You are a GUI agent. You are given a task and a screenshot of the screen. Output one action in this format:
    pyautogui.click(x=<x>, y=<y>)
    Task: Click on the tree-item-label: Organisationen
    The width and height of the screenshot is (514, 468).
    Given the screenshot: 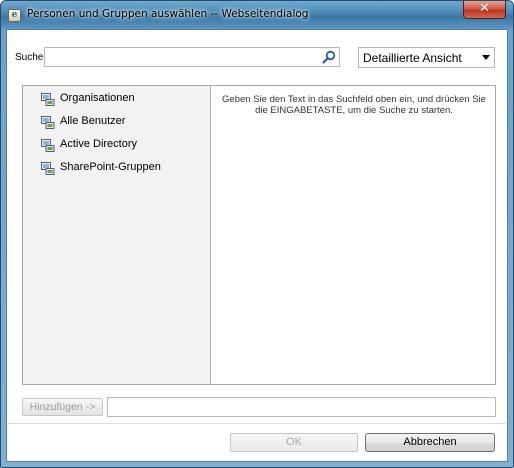 What is the action you would take?
    pyautogui.click(x=97, y=98)
    